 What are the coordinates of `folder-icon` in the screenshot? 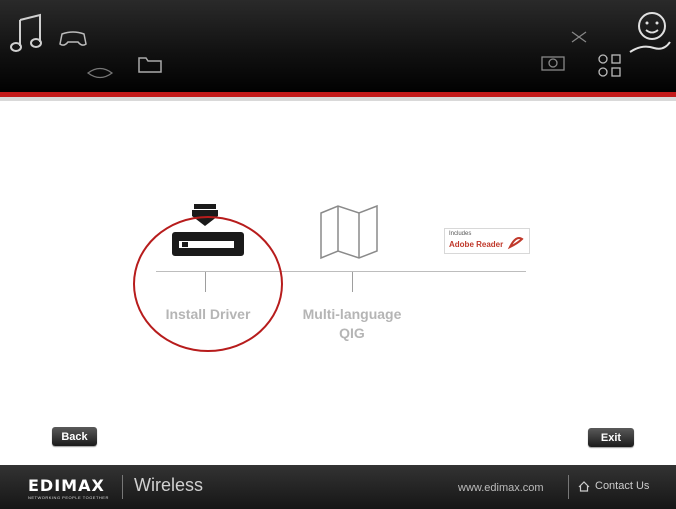 It's located at (150, 65).